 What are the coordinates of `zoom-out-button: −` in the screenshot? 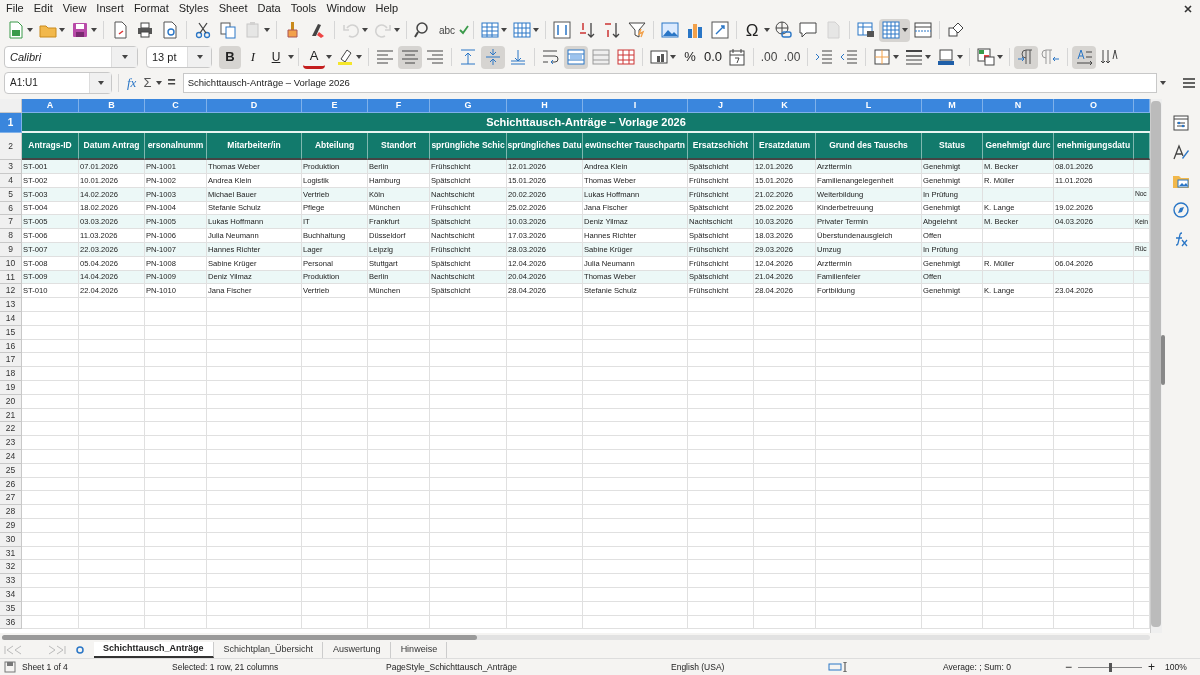 It's located at (1068, 666).